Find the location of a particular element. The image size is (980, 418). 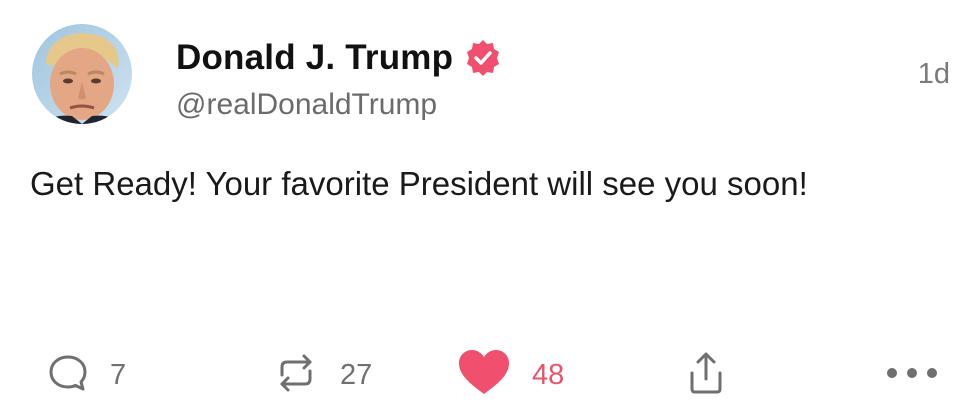

post-timestamp: 1d is located at coordinates (934, 74).